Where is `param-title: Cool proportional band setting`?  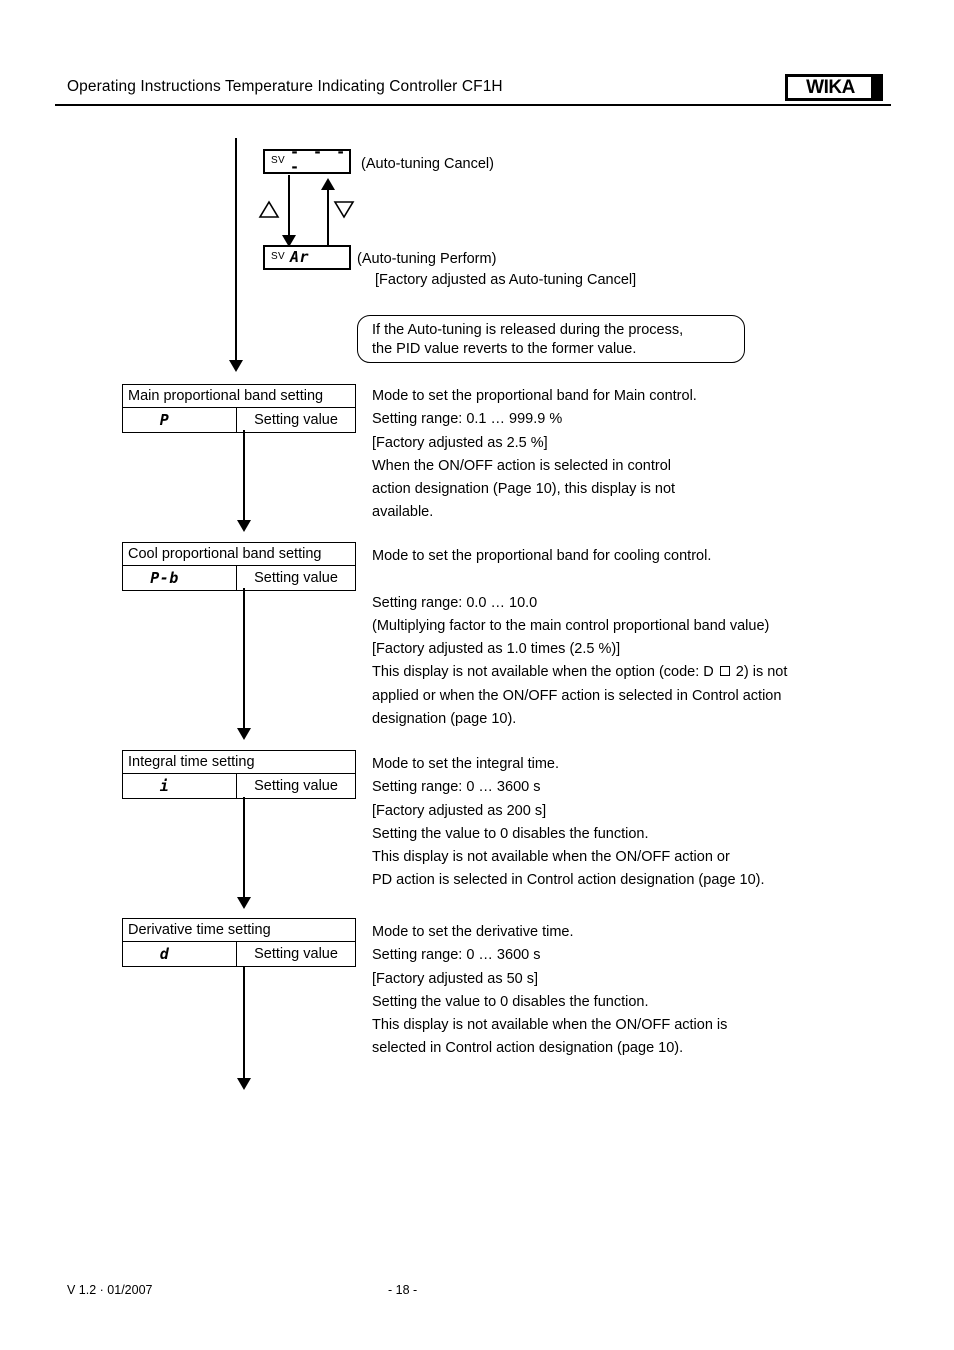
param-title: Cool proportional band setting is located at coordinates (239, 554).